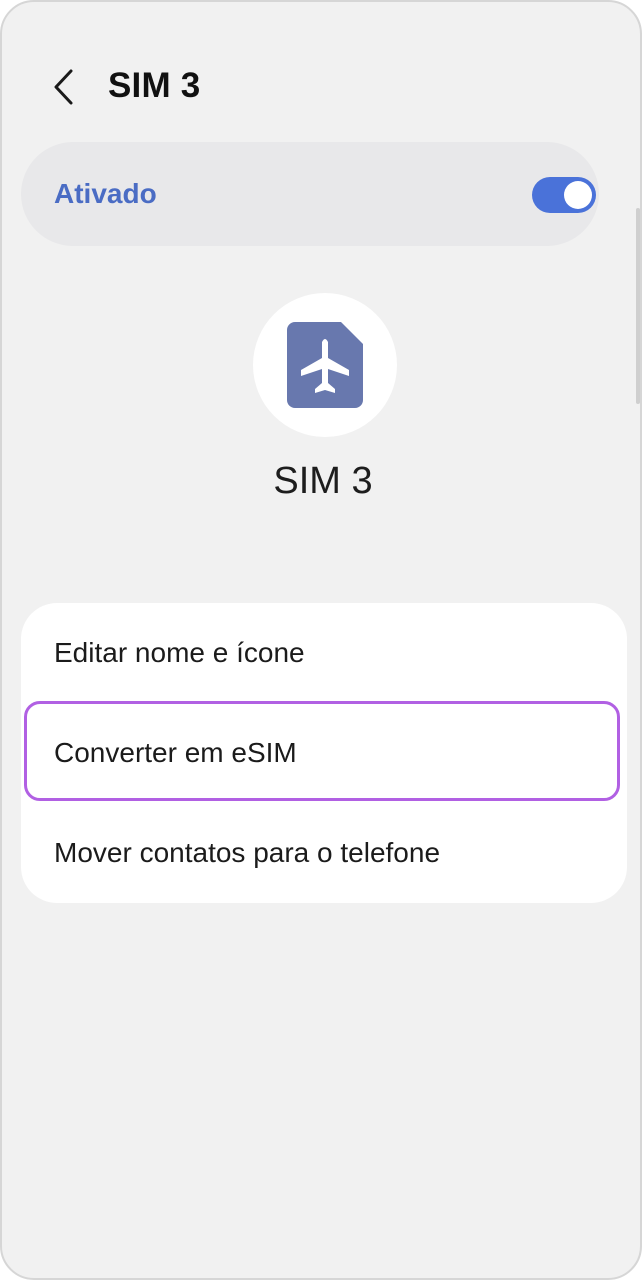 The height and width of the screenshot is (1280, 642). What do you see at coordinates (638, 306) in the screenshot?
I see `scrollbar` at bounding box center [638, 306].